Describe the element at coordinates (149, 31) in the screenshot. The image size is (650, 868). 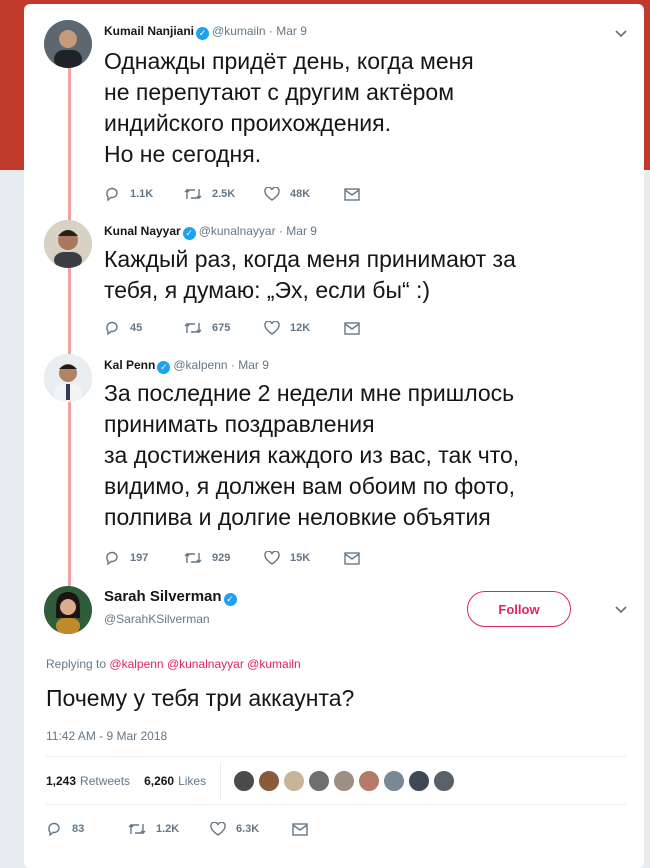
I see `author-name: Kumail Nanjiani` at that location.